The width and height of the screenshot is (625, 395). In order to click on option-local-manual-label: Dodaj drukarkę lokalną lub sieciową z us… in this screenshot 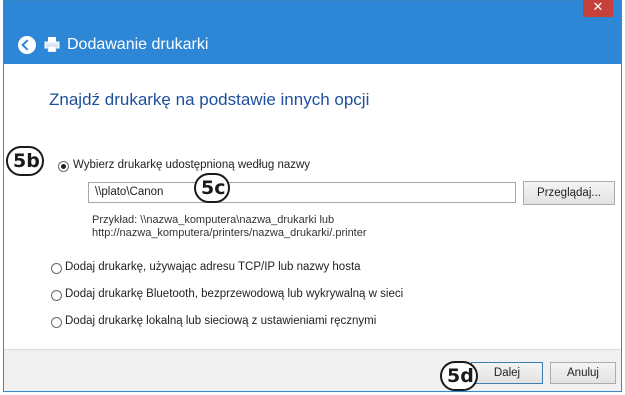, I will do `click(220, 321)`.